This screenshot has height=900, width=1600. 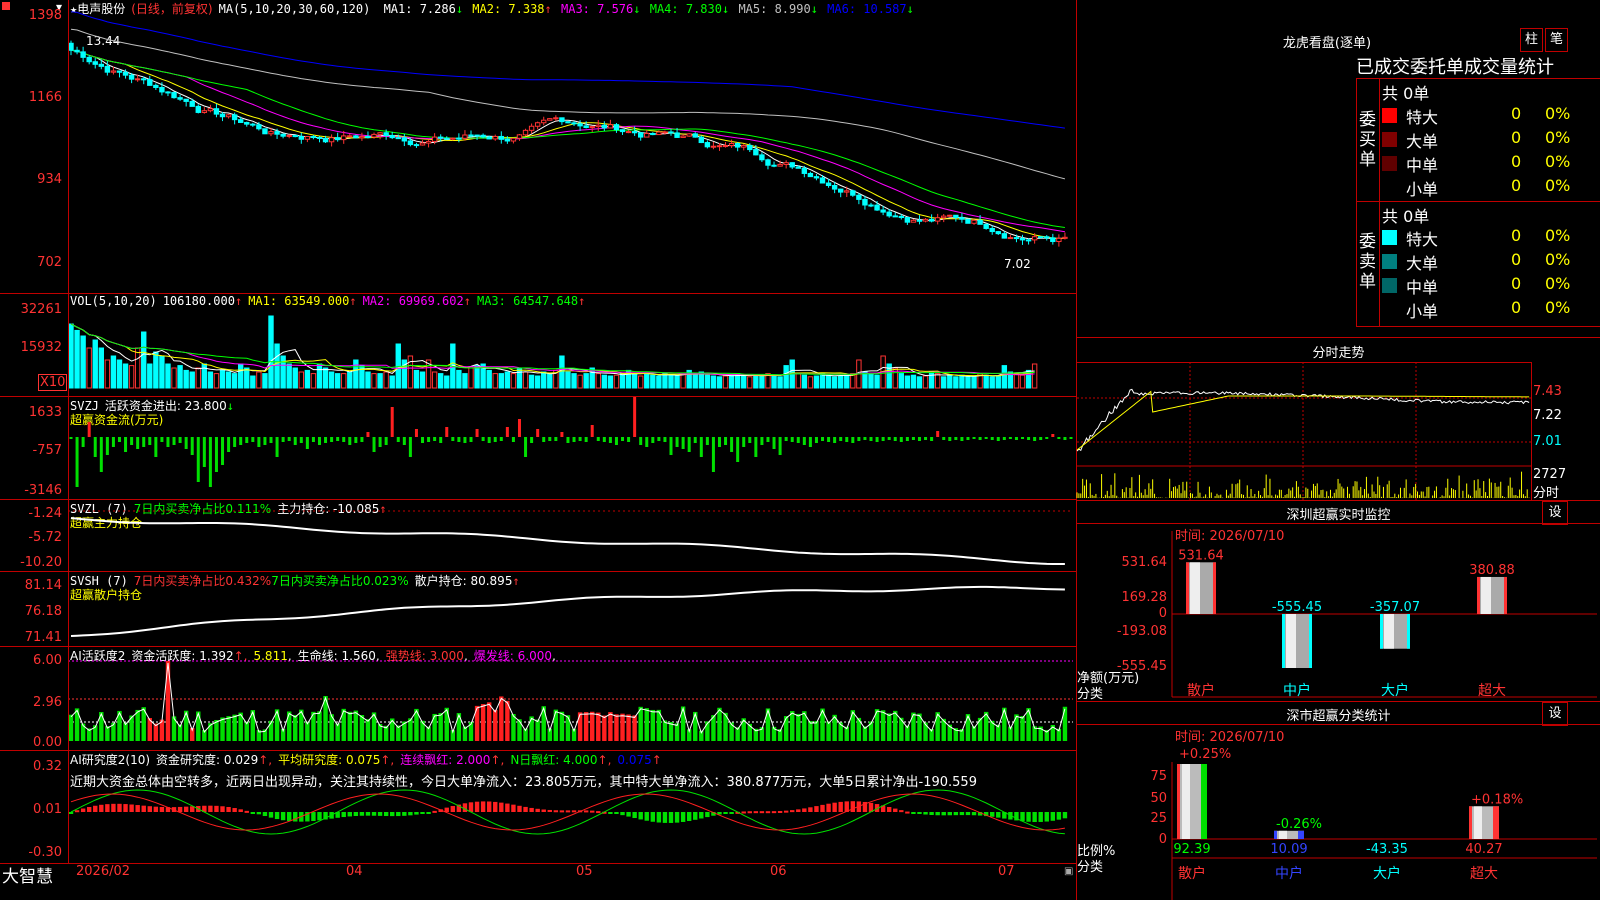 I want to click on ai-active-ytick: 6.00, so click(x=47, y=660).